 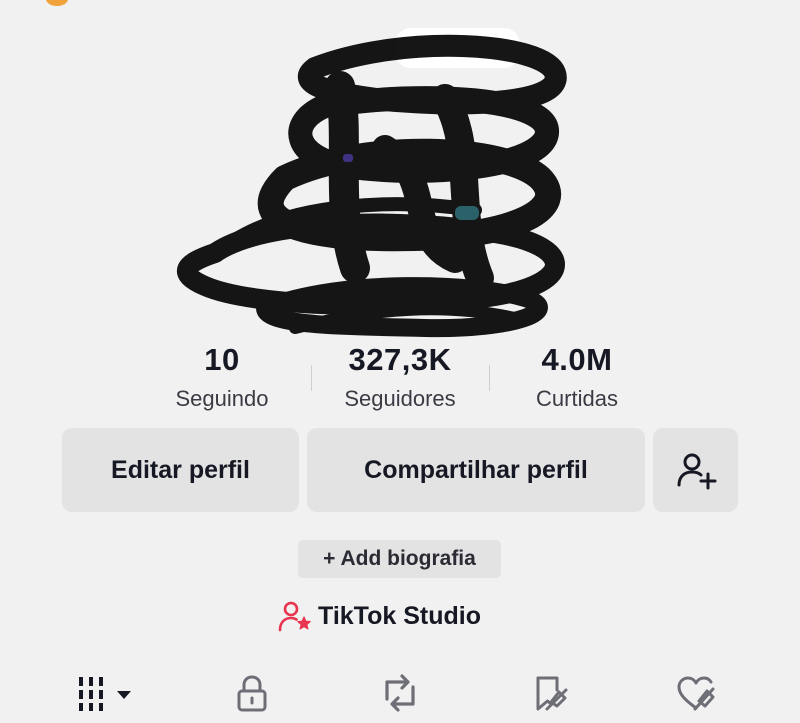 I want to click on tiktok-studio-label: TikTok Studio, so click(x=399, y=615).